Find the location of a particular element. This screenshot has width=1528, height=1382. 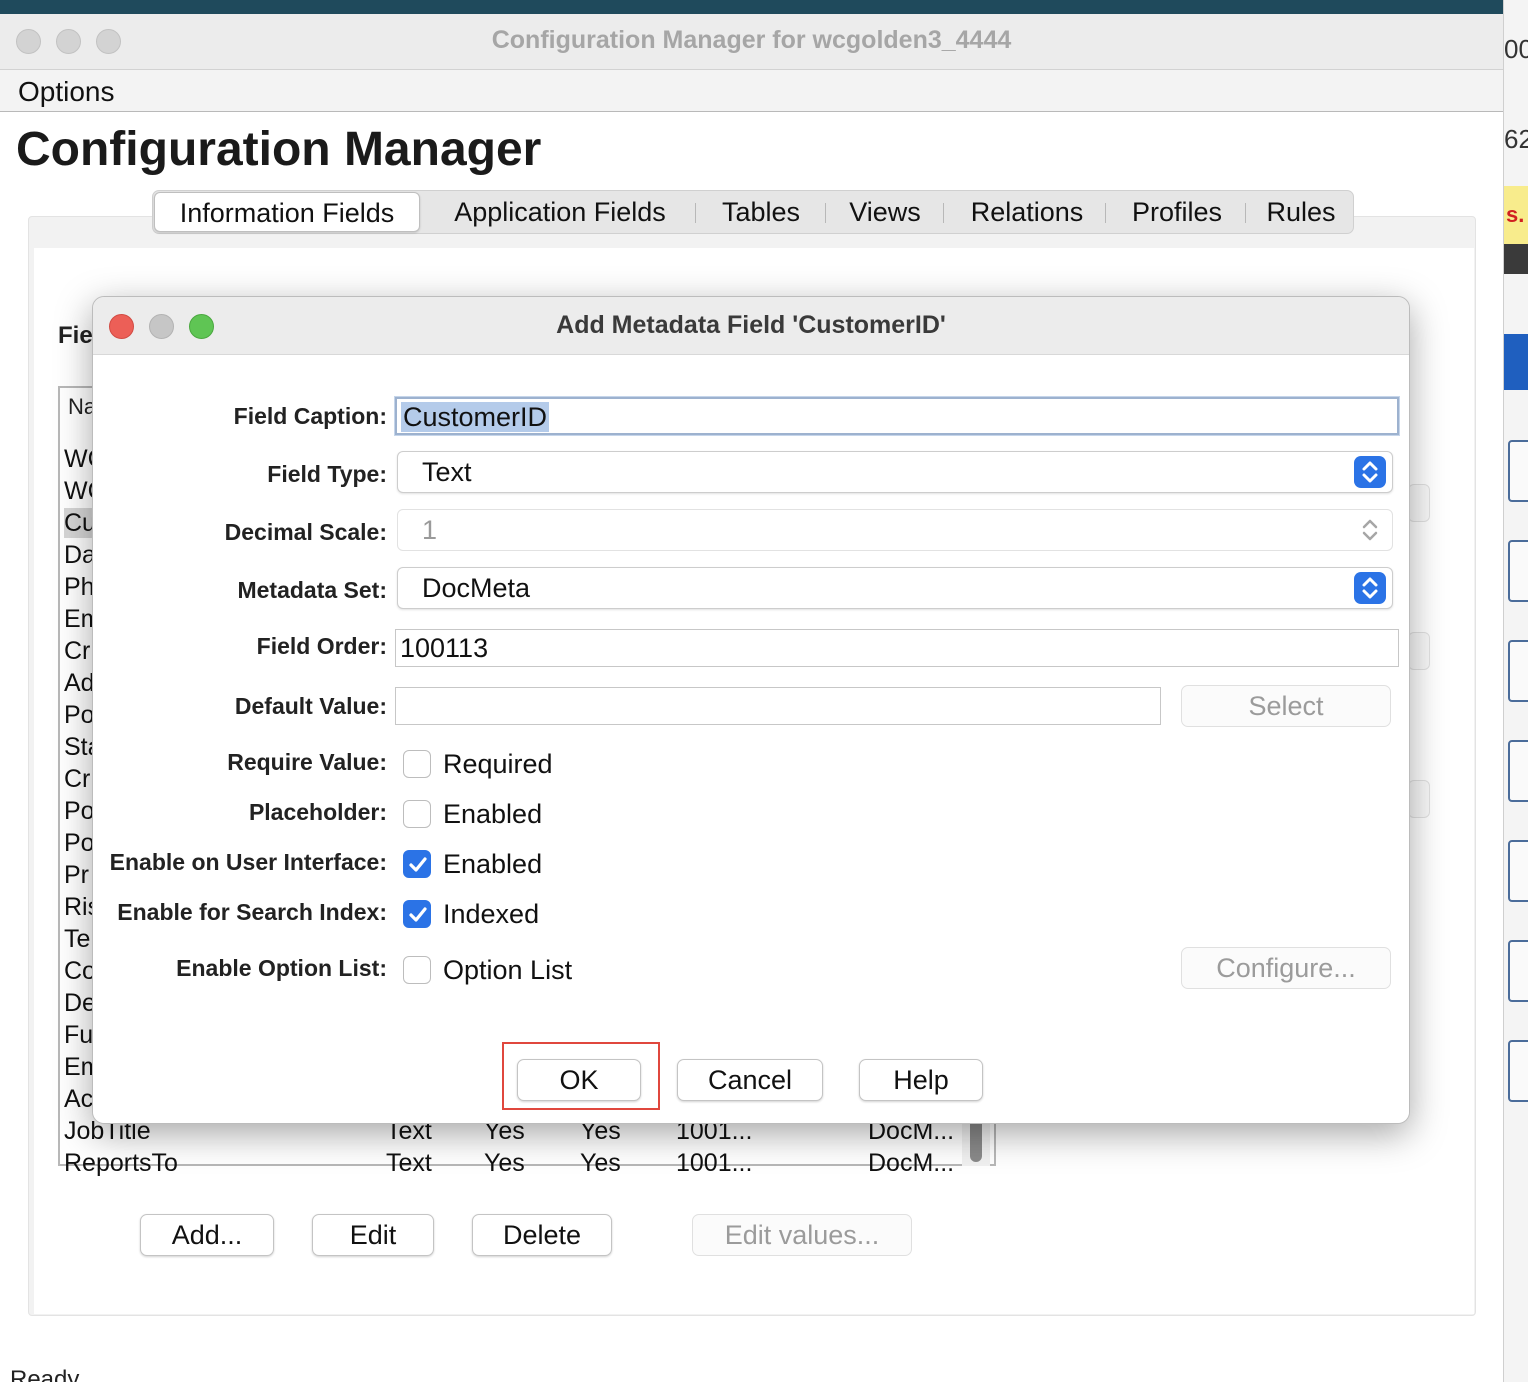

dialog-titlebar: Add Metadata Field 'CustomerID' is located at coordinates (751, 326).